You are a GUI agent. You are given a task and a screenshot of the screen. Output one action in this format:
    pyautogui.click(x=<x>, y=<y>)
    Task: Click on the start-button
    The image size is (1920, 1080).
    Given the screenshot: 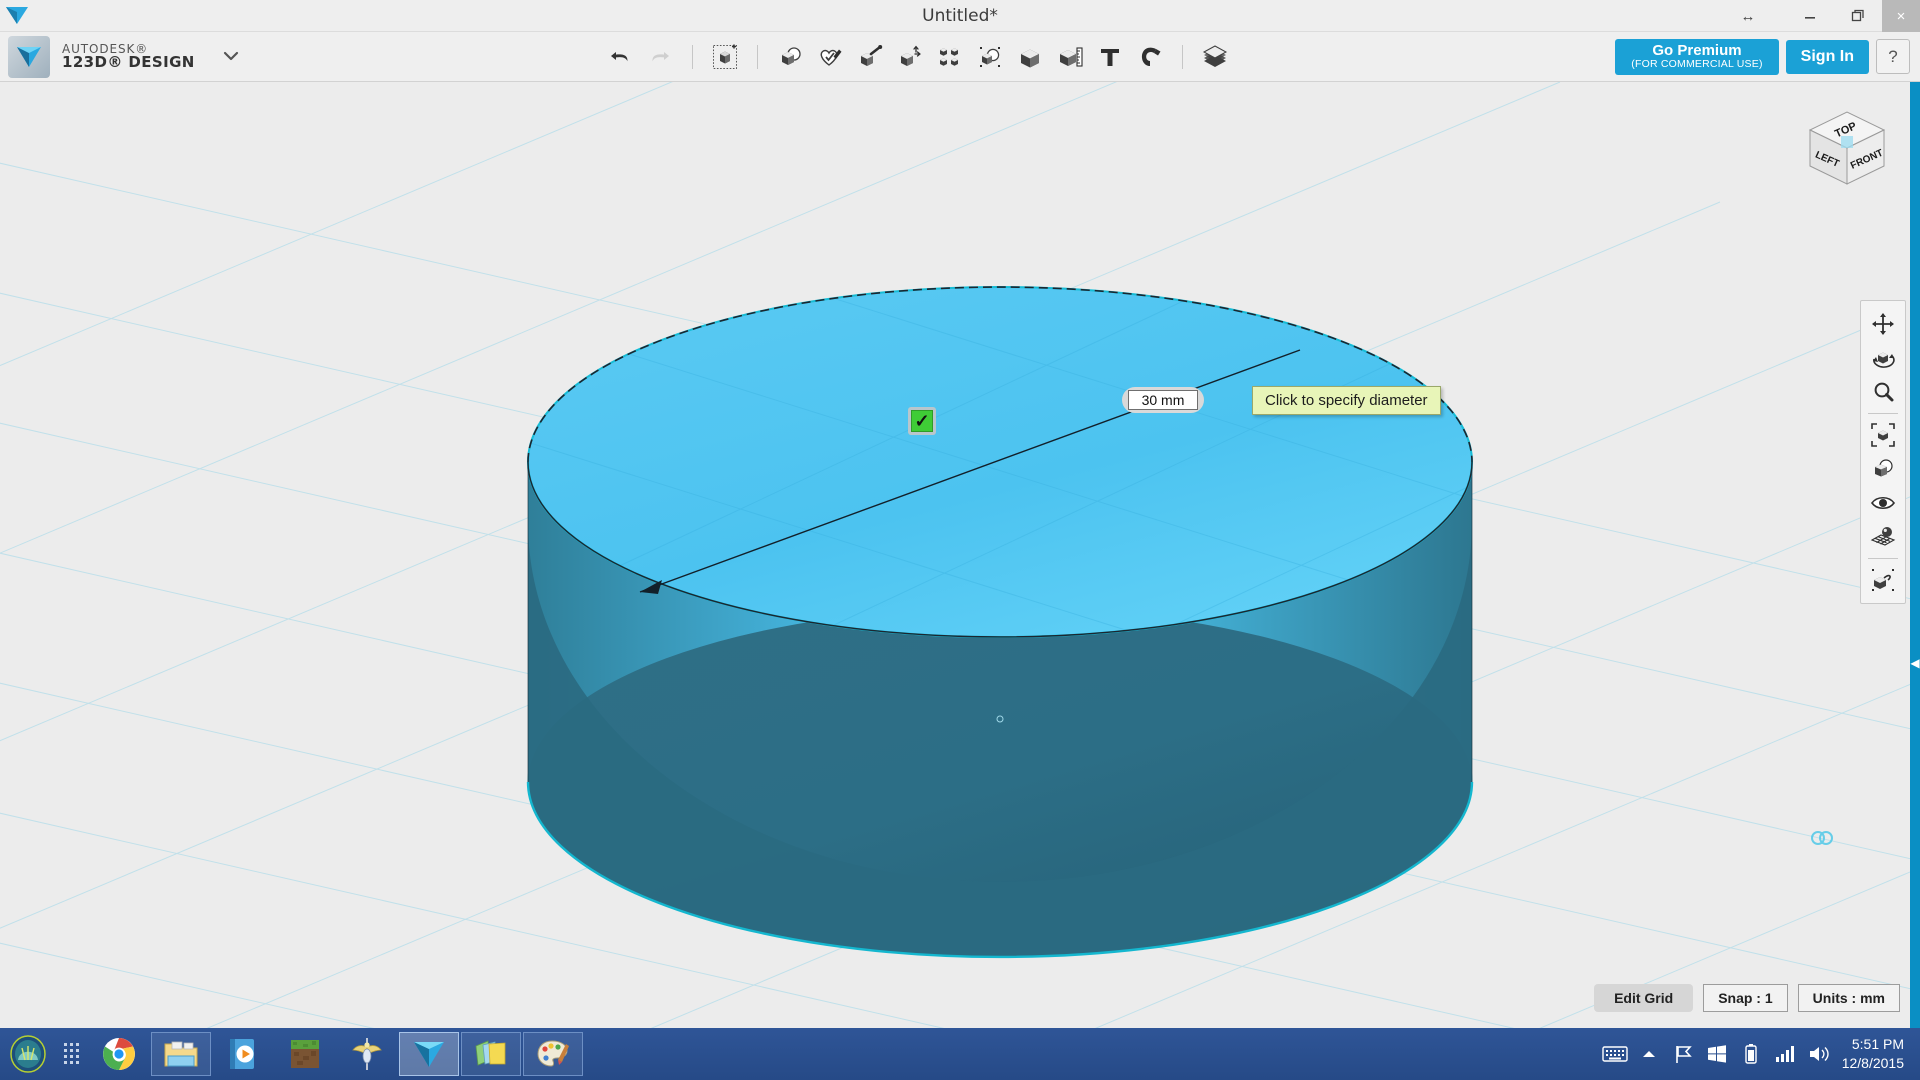 What is the action you would take?
    pyautogui.click(x=28, y=1054)
    